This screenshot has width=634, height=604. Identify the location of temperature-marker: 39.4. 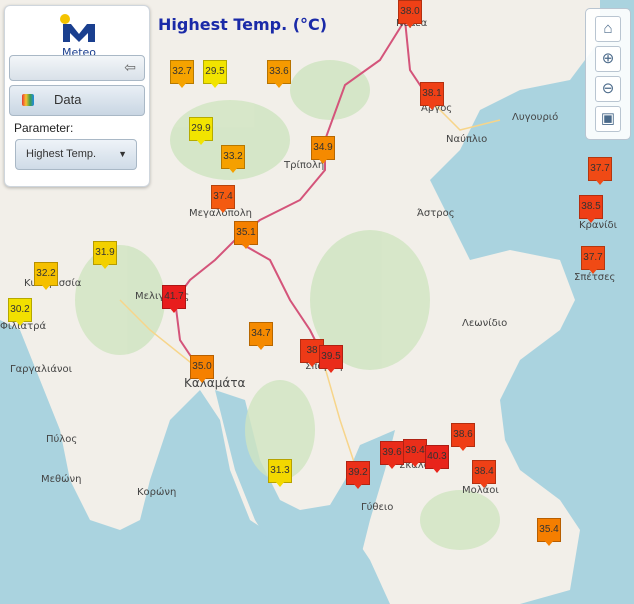
(415, 453).